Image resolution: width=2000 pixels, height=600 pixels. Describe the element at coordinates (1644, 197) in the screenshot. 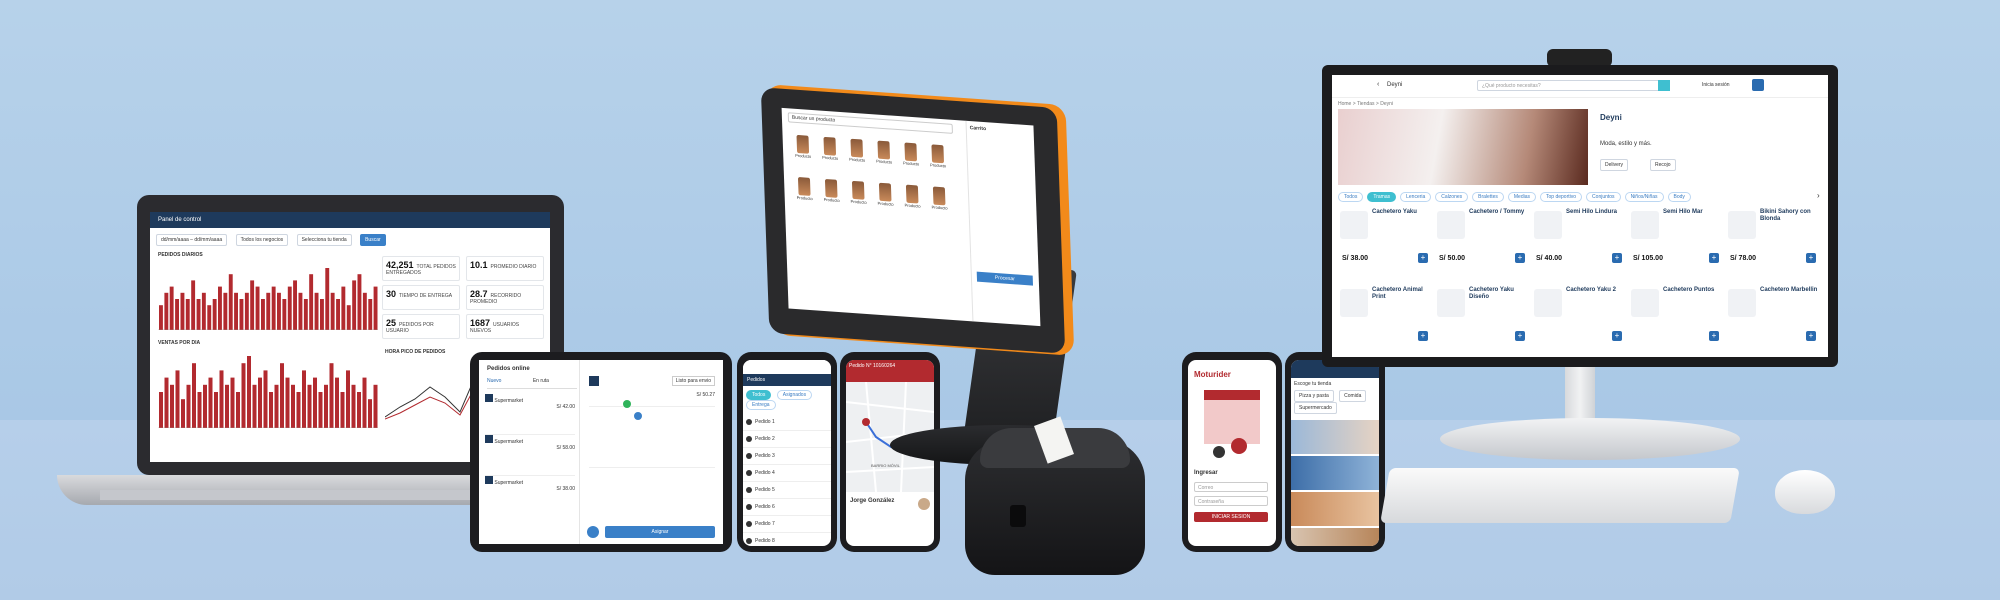

I see `category-chip: Niños/Niñas` at that location.